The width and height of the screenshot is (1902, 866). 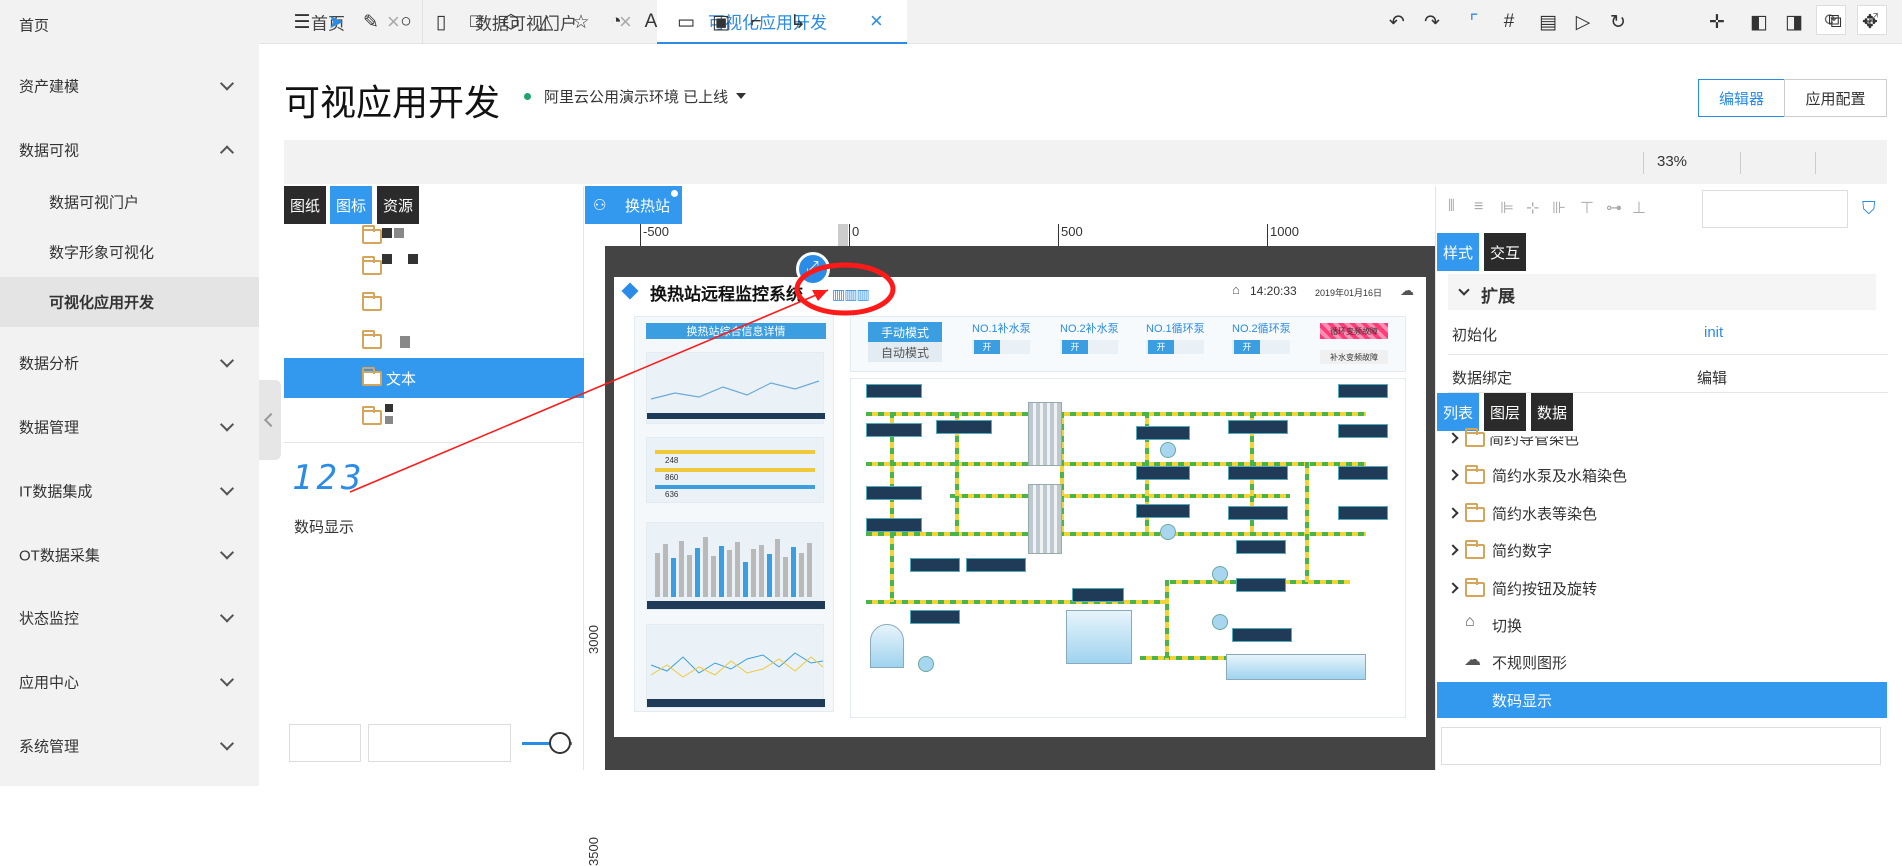 I want to click on reload-icon: ↻, so click(x=1618, y=22).